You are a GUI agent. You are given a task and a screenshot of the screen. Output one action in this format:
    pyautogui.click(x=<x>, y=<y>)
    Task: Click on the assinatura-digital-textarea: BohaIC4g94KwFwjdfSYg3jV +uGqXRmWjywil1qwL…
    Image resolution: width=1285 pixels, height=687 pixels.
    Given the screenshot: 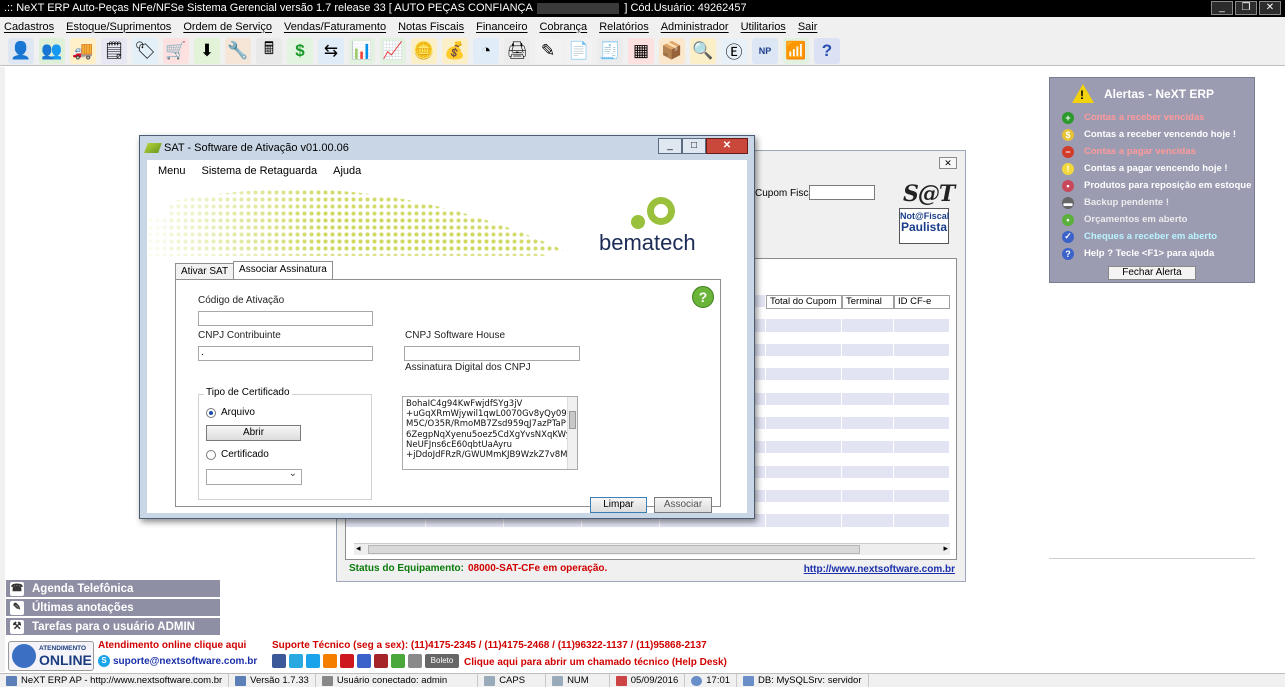 What is the action you would take?
    pyautogui.click(x=490, y=433)
    